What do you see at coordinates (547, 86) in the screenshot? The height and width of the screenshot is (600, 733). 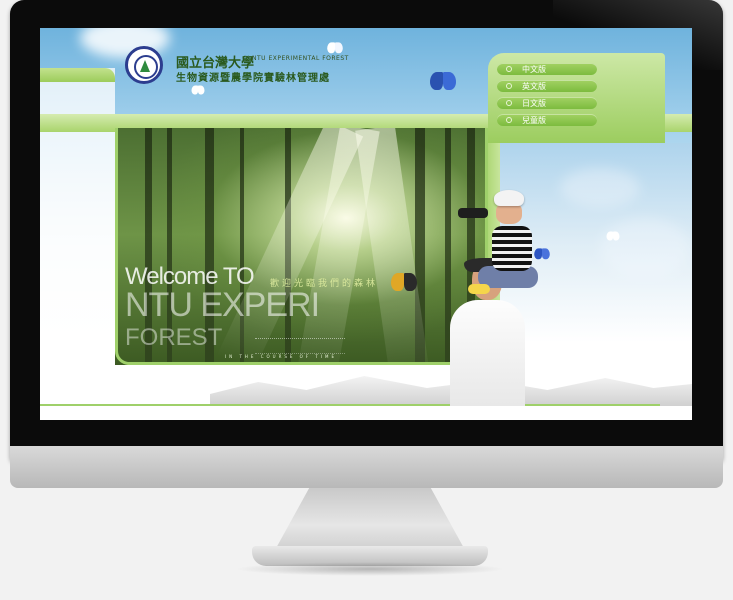 I see `lang-english-button: 英文版` at bounding box center [547, 86].